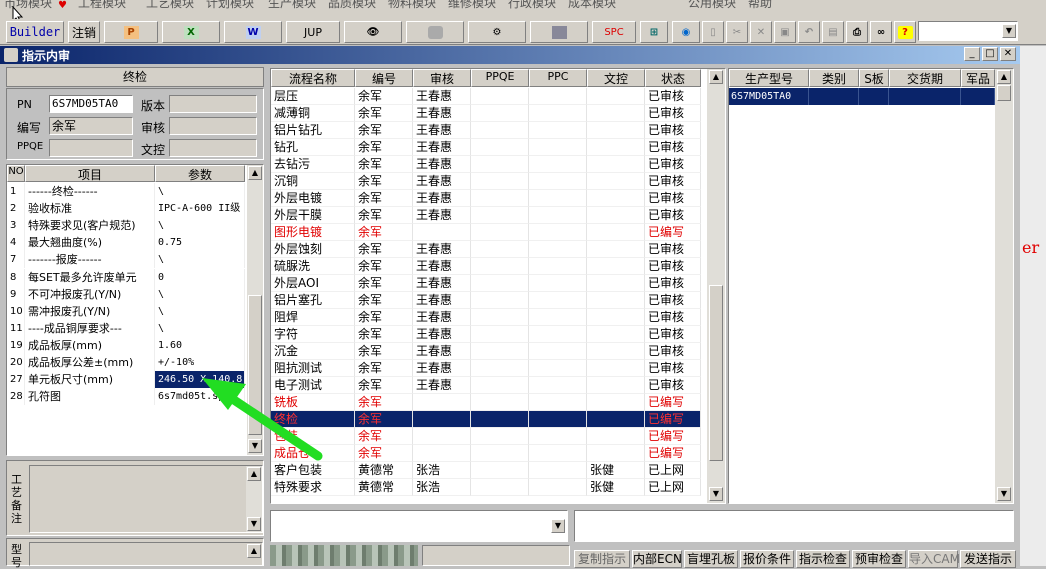 Image resolution: width=1046 pixels, height=569 pixels. Describe the element at coordinates (767, 559) in the screenshot. I see `quote-conditions-button: 报价条件` at that location.